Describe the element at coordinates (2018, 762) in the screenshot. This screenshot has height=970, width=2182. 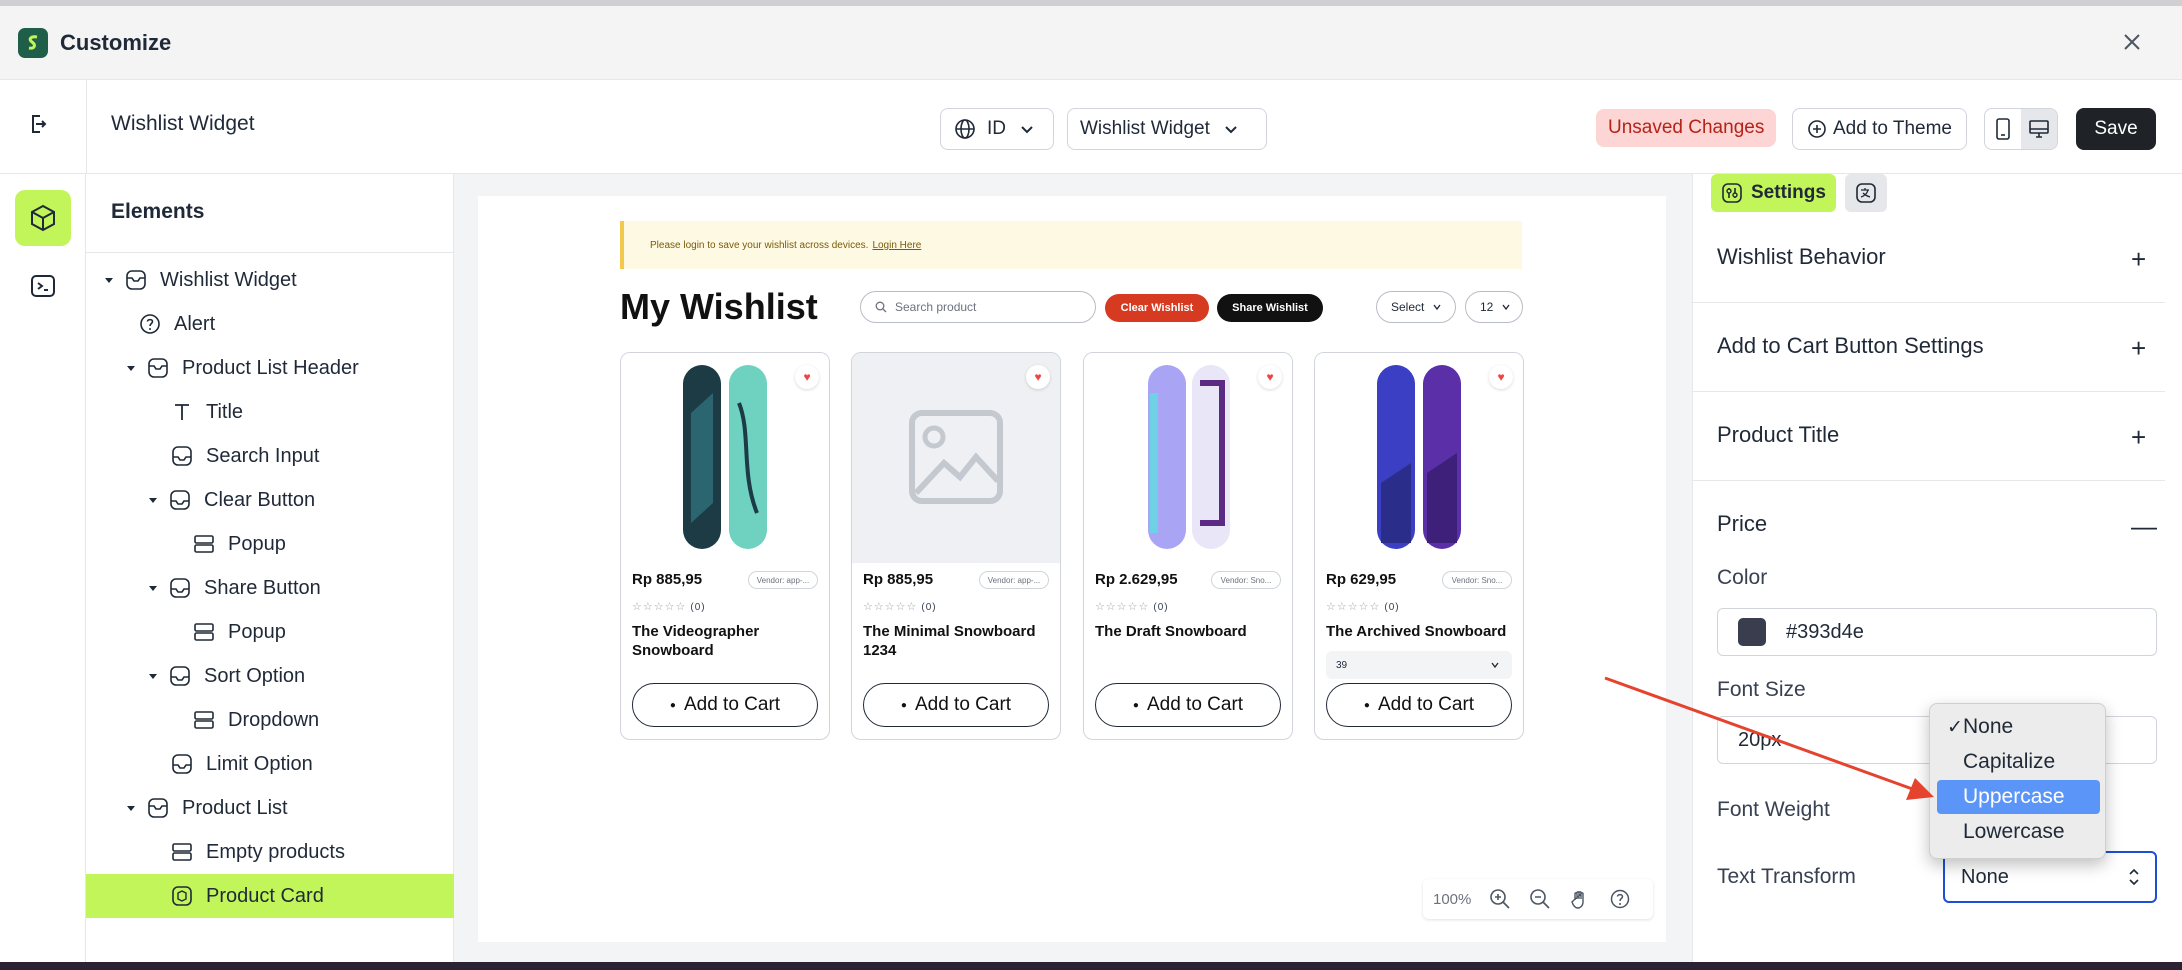
I see `option-capitalize: Capitalize` at that location.